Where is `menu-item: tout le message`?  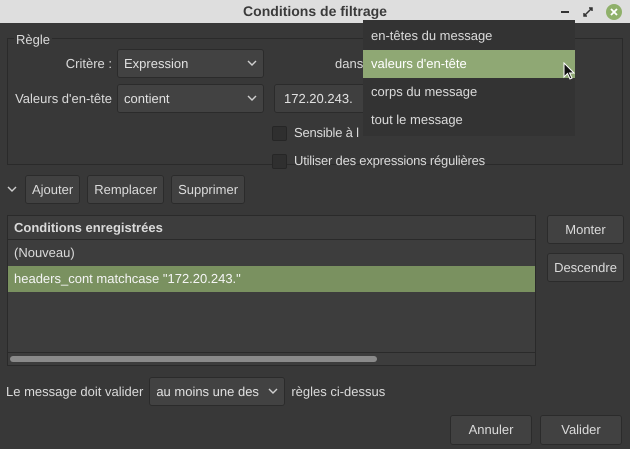 menu-item: tout le message is located at coordinates (469, 120).